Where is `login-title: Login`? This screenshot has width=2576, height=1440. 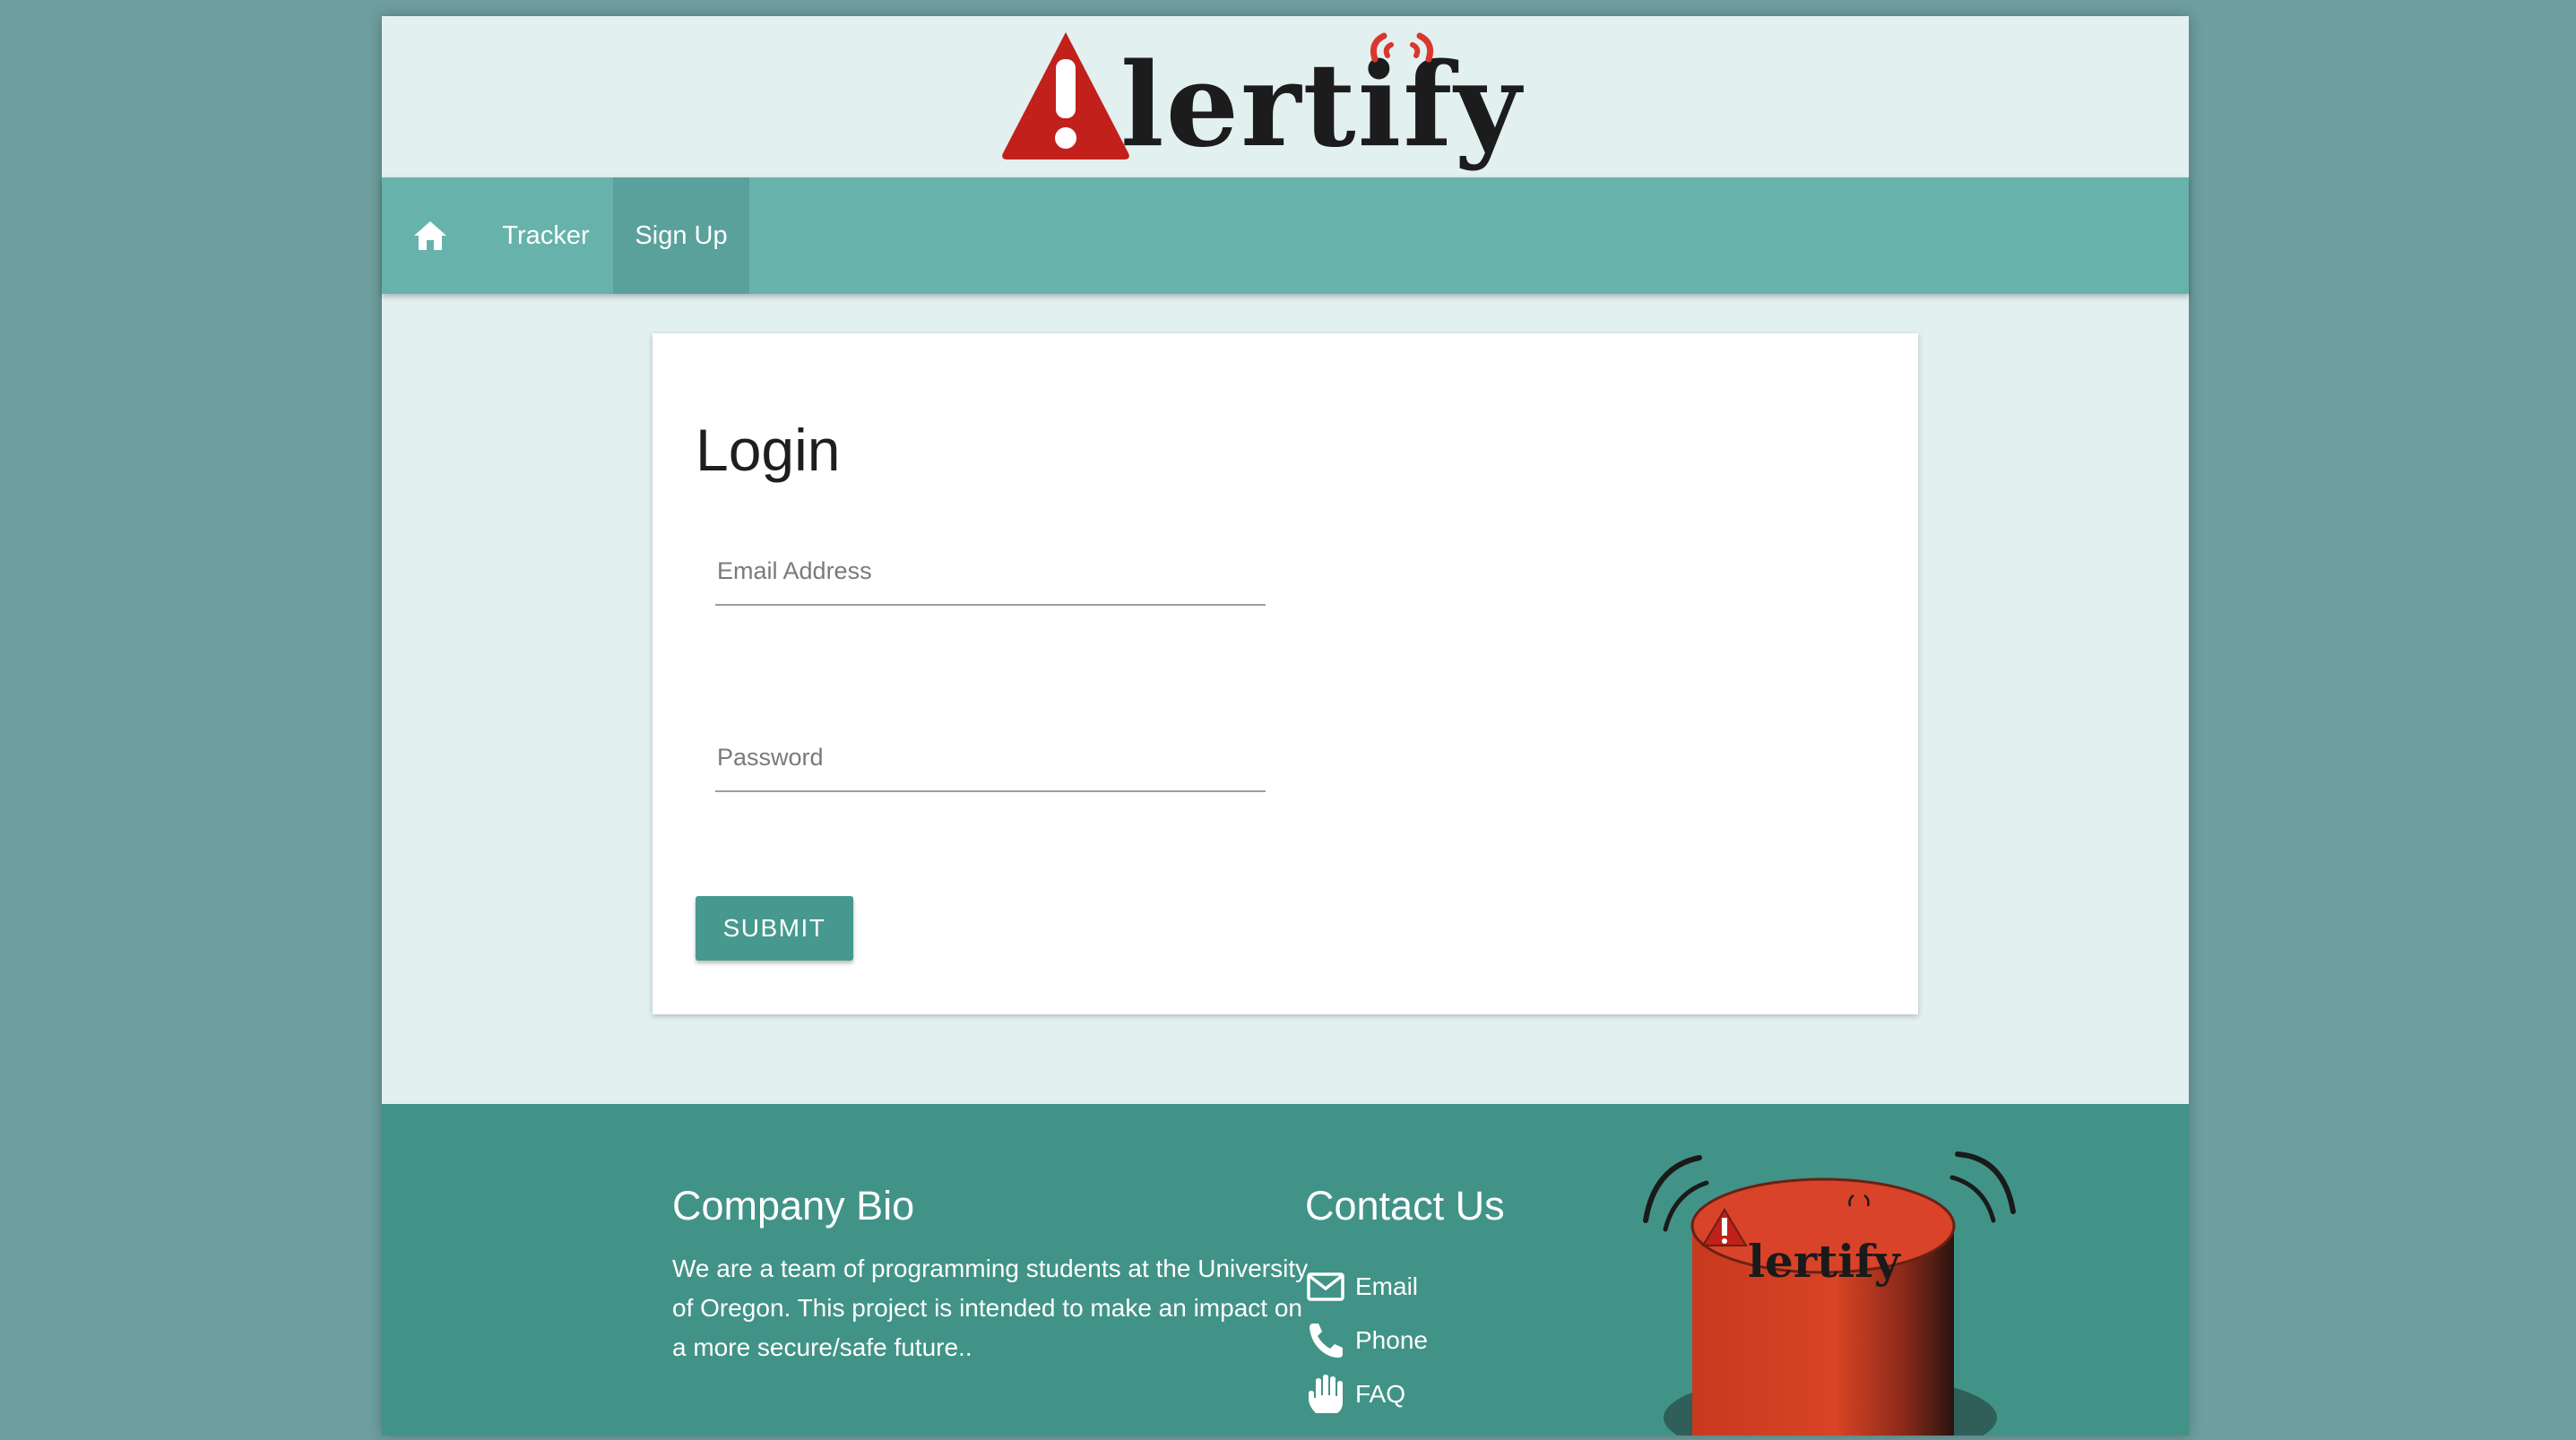 login-title: Login is located at coordinates (768, 450).